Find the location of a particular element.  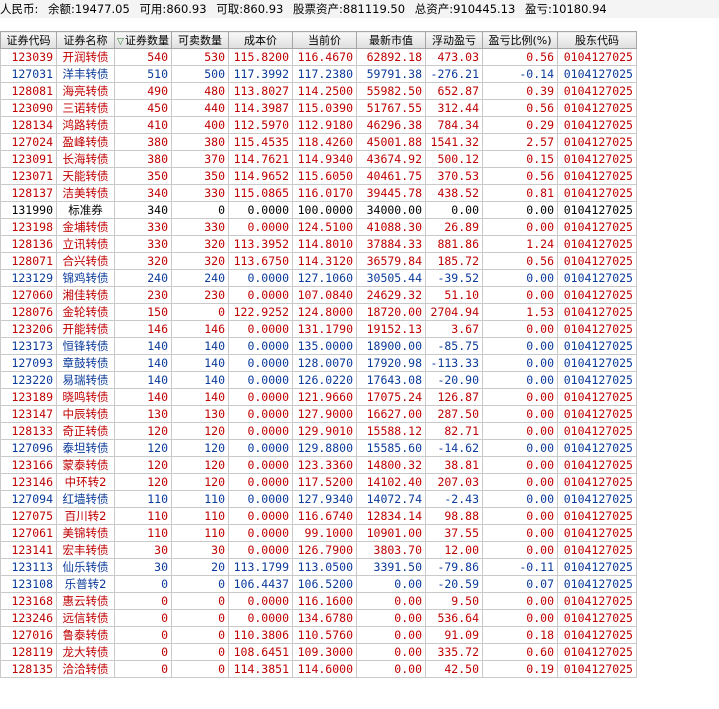

cell-sellable: 120 is located at coordinates (200, 465).